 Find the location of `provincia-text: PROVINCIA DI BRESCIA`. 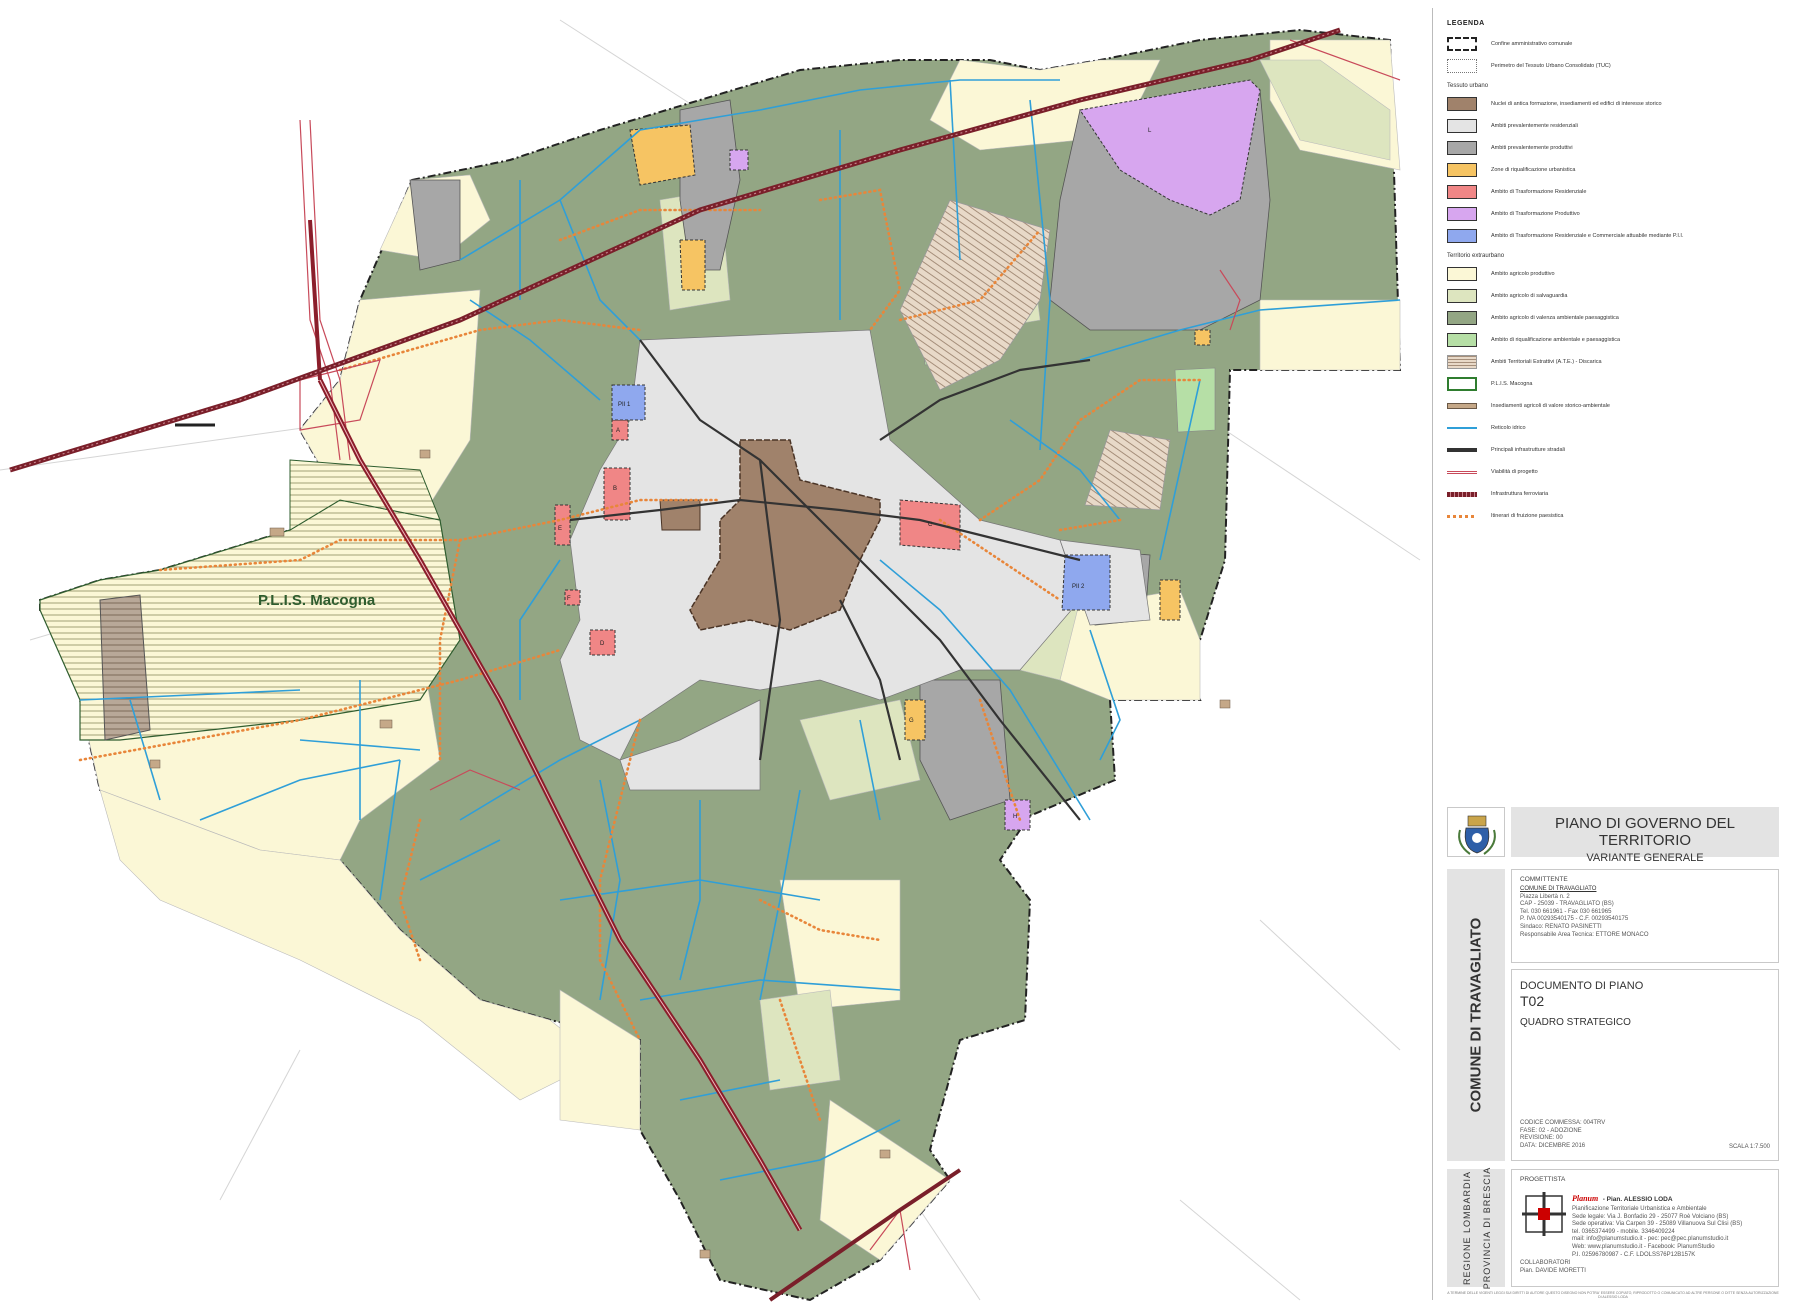

provincia-text: PROVINCIA DI BRESCIA is located at coordinates (1487, 1228).